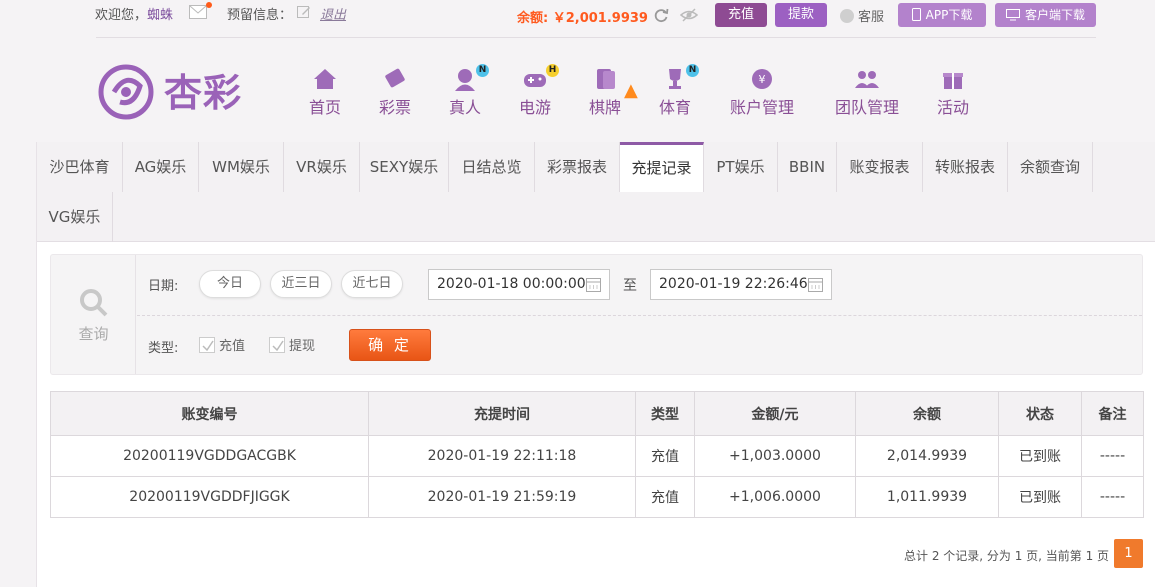 The height and width of the screenshot is (587, 1155). Describe the element at coordinates (241, 167) in the screenshot. I see `tab-wm: WM娱乐` at that location.